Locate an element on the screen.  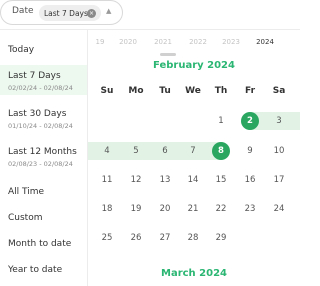
preset-item: Last 30 Days 01/10/24 - 02/08/24 is located at coordinates (43, 118).